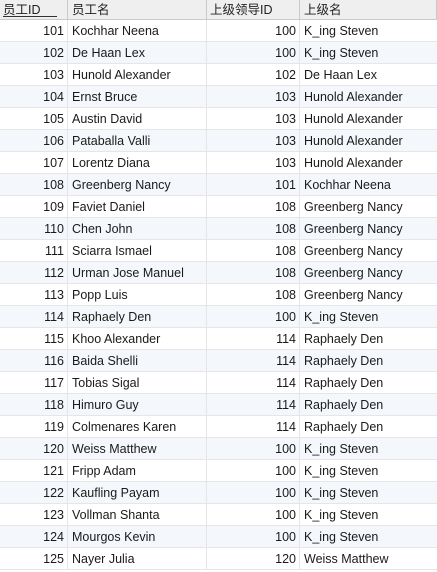 This screenshot has width=437, height=572. What do you see at coordinates (137, 338) in the screenshot?
I see `employee-name-cell: Khoo Alexander` at bounding box center [137, 338].